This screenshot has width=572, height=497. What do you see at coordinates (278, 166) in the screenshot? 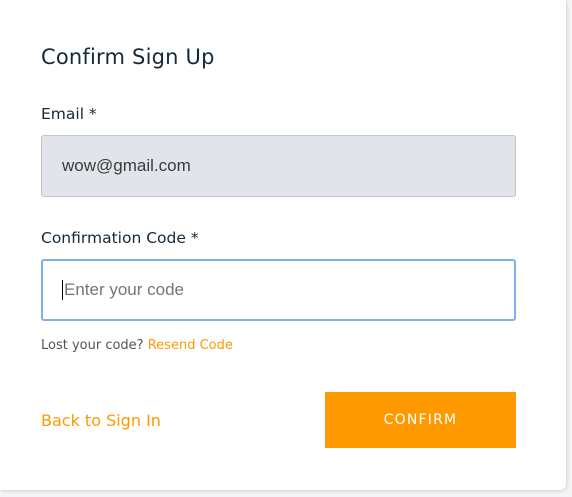
I see `email-field: wow@gmail.com` at bounding box center [278, 166].